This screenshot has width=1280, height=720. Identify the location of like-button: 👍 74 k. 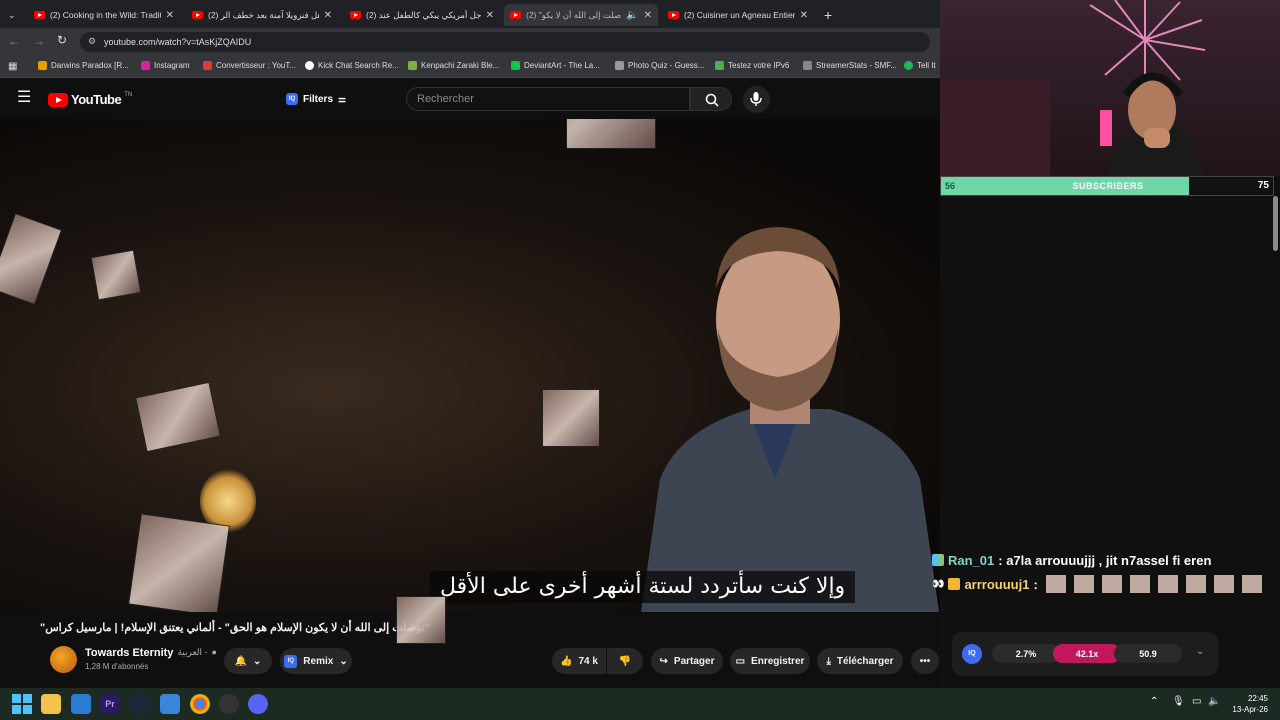
(579, 661).